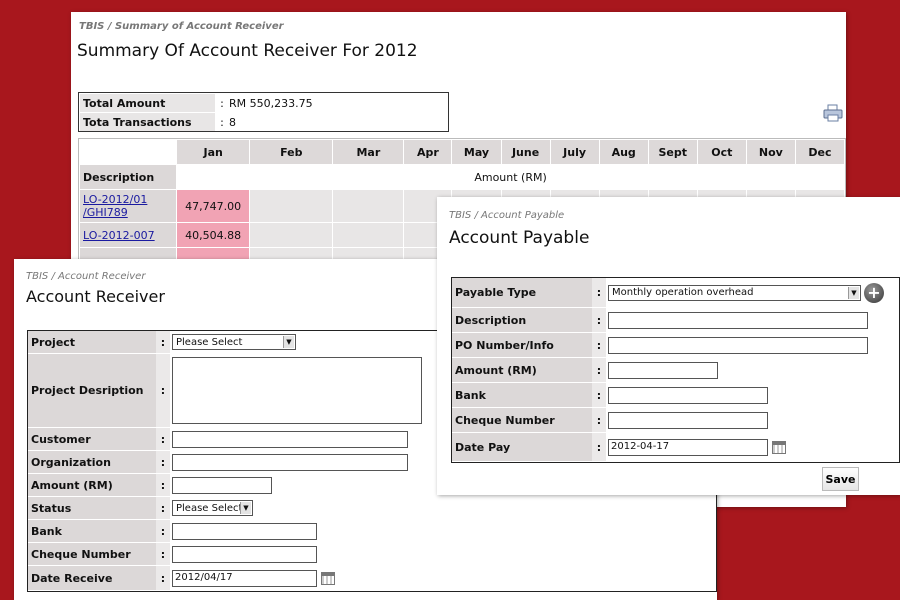  What do you see at coordinates (213, 152) in the screenshot?
I see `month-header: Jan` at bounding box center [213, 152].